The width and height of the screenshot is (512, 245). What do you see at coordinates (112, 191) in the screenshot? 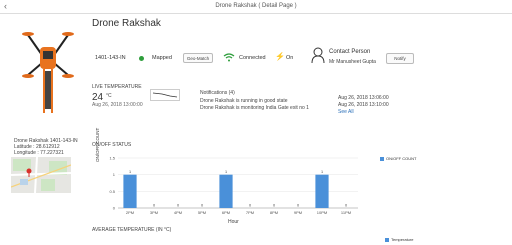
I see `y-tick-label: 0.5` at bounding box center [112, 191].